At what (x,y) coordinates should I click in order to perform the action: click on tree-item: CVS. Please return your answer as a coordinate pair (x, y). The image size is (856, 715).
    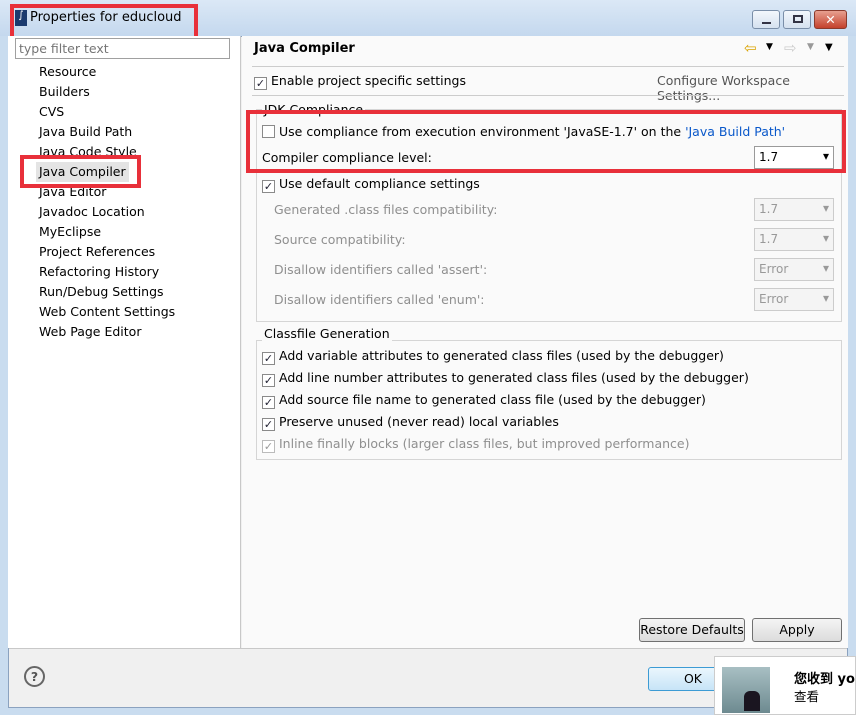
    Looking at the image, I should click on (51, 112).